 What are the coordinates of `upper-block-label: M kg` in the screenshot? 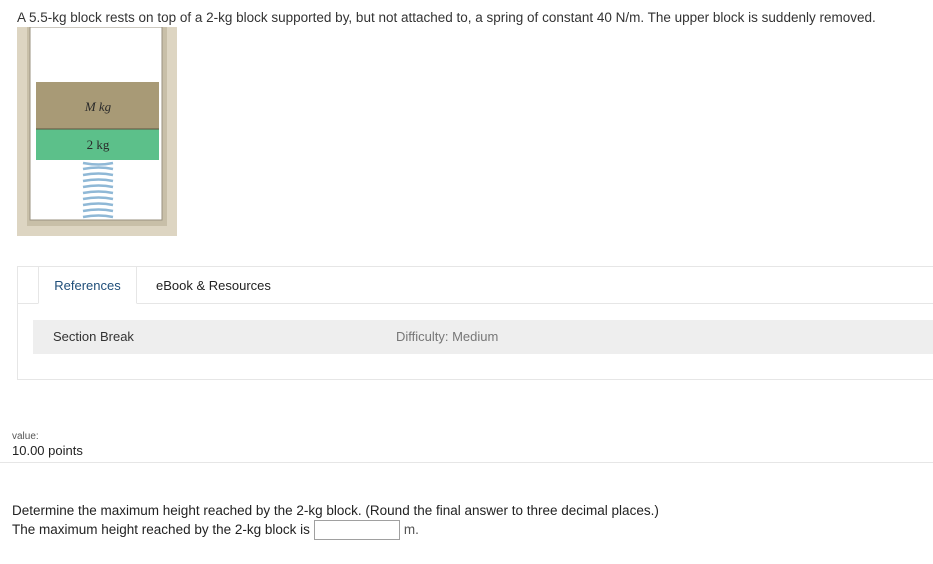 It's located at (98, 106).